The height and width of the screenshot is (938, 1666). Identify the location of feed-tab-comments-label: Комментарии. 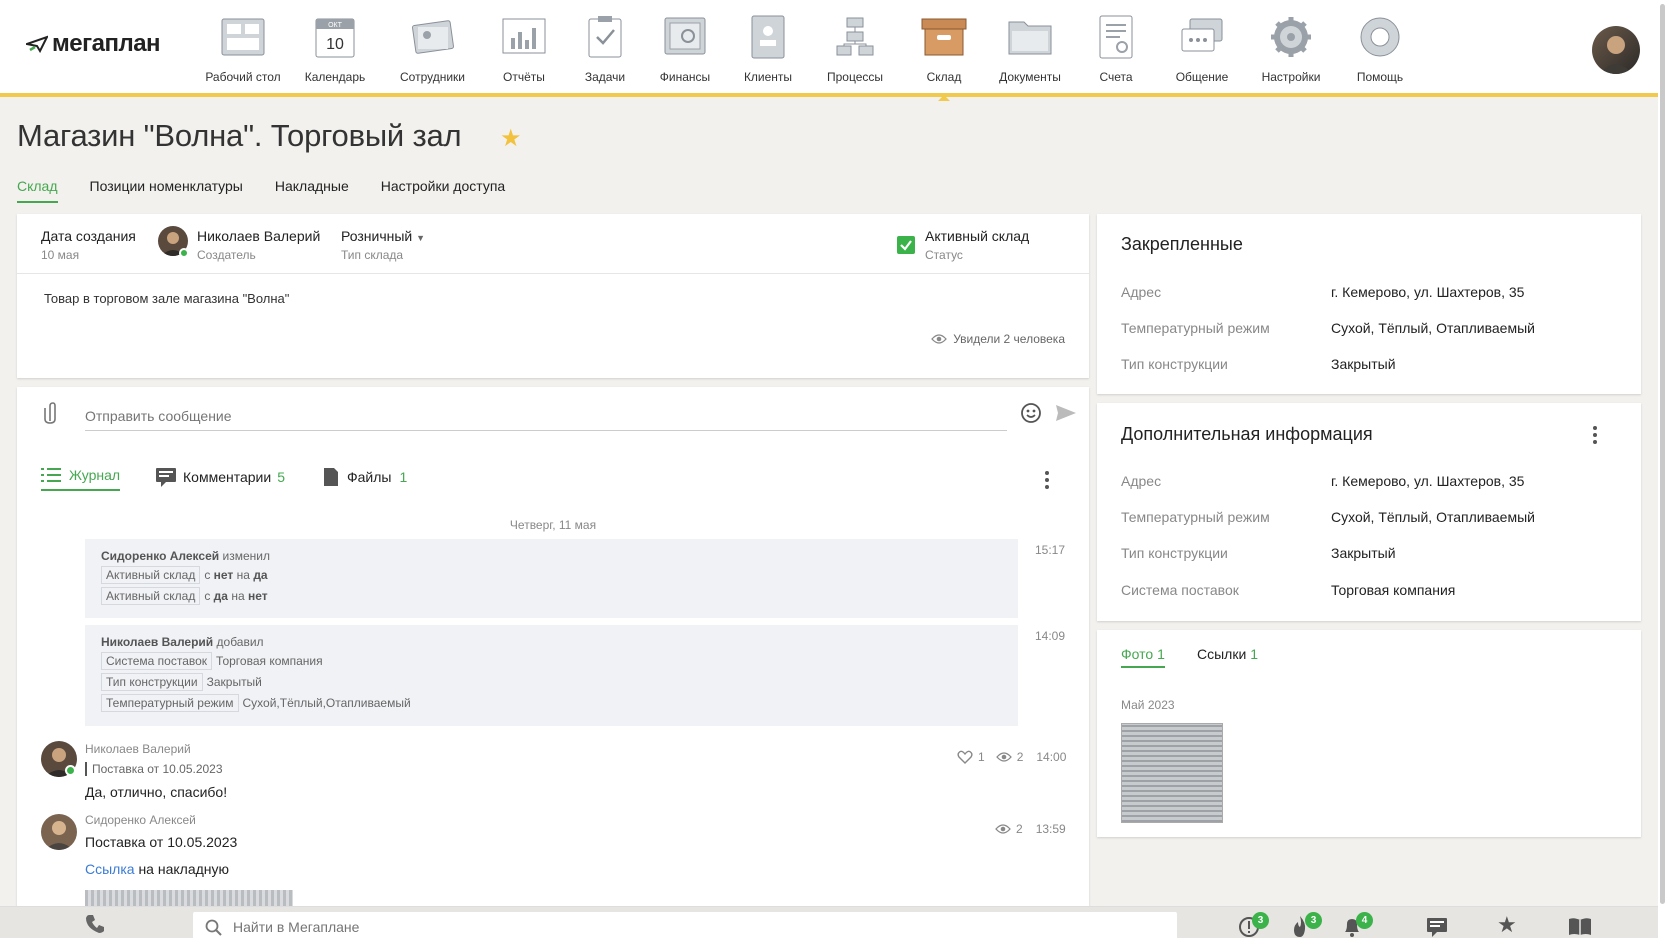
(227, 477).